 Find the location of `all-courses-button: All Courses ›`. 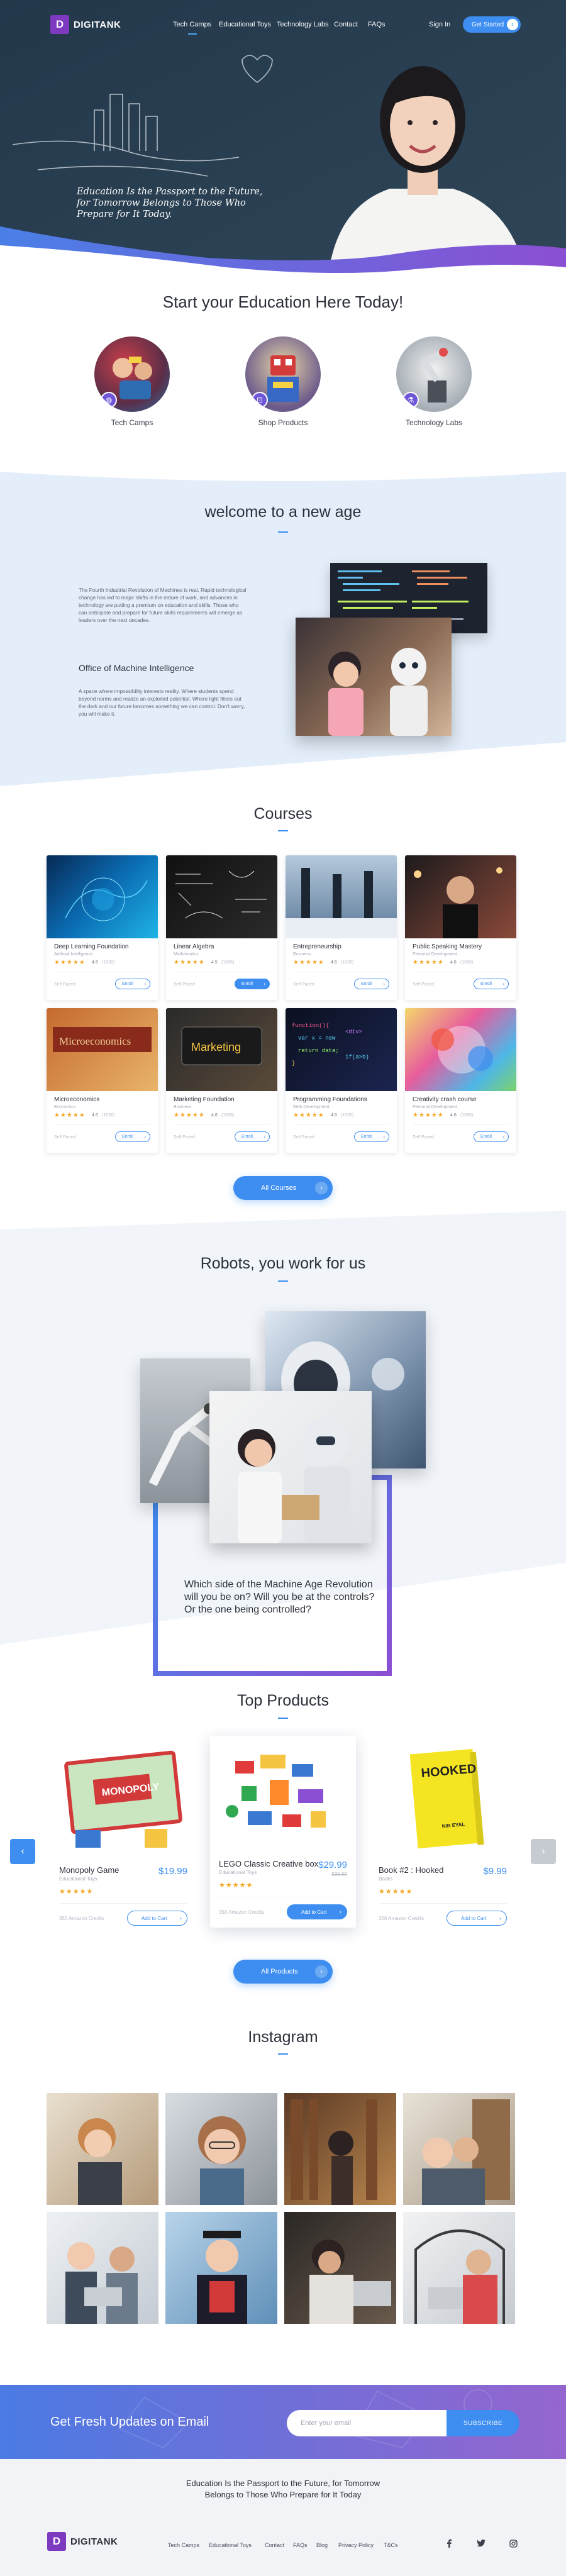

all-courses-button: All Courses › is located at coordinates (283, 1188).